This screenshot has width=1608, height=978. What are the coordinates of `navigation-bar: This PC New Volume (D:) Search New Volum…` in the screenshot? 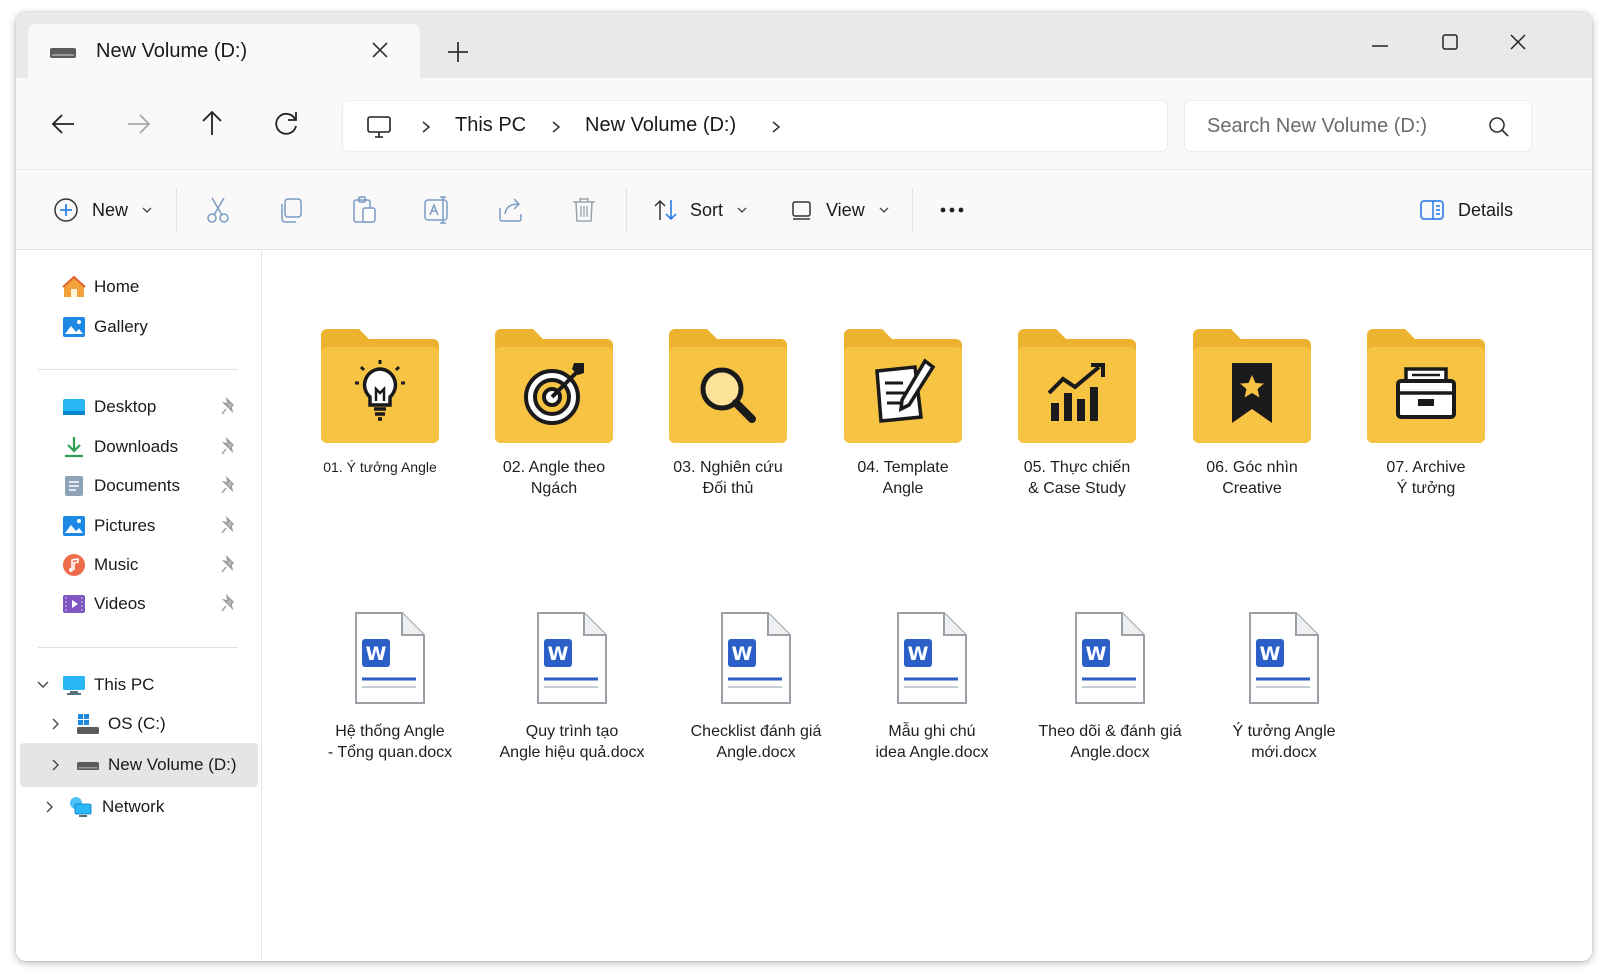 It's located at (804, 124).